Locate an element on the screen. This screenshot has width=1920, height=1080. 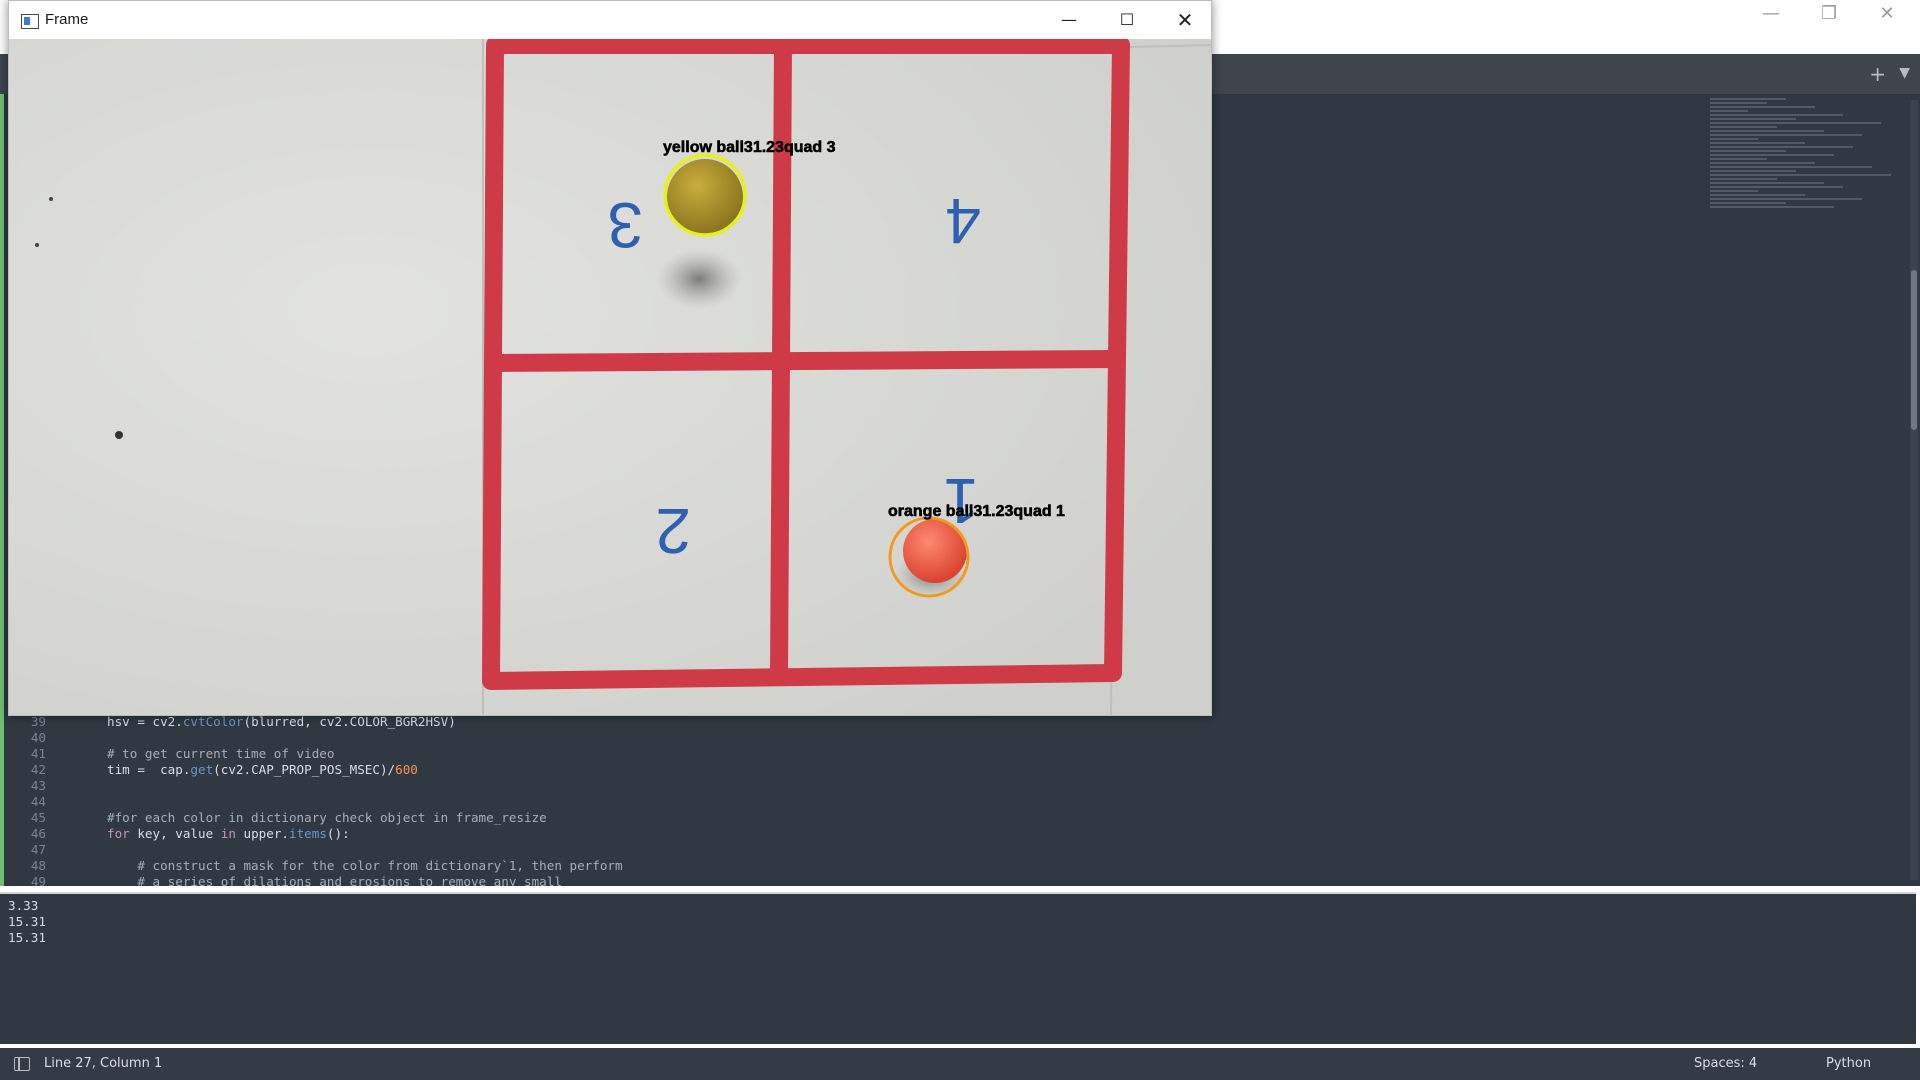
window-app-icon is located at coordinates (30, 21).